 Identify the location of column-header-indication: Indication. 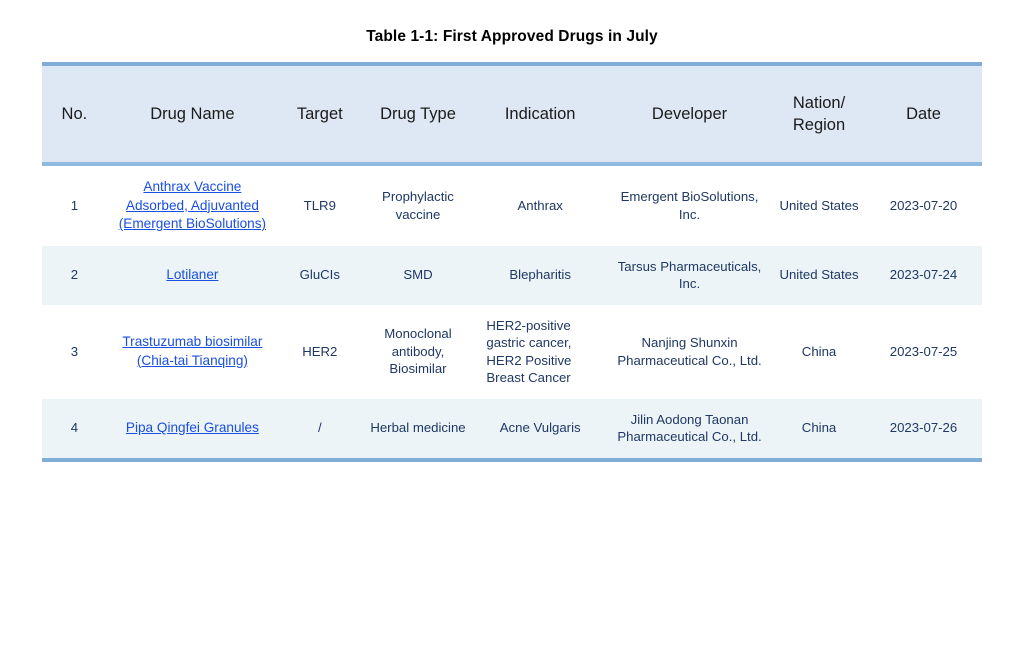
(540, 115).